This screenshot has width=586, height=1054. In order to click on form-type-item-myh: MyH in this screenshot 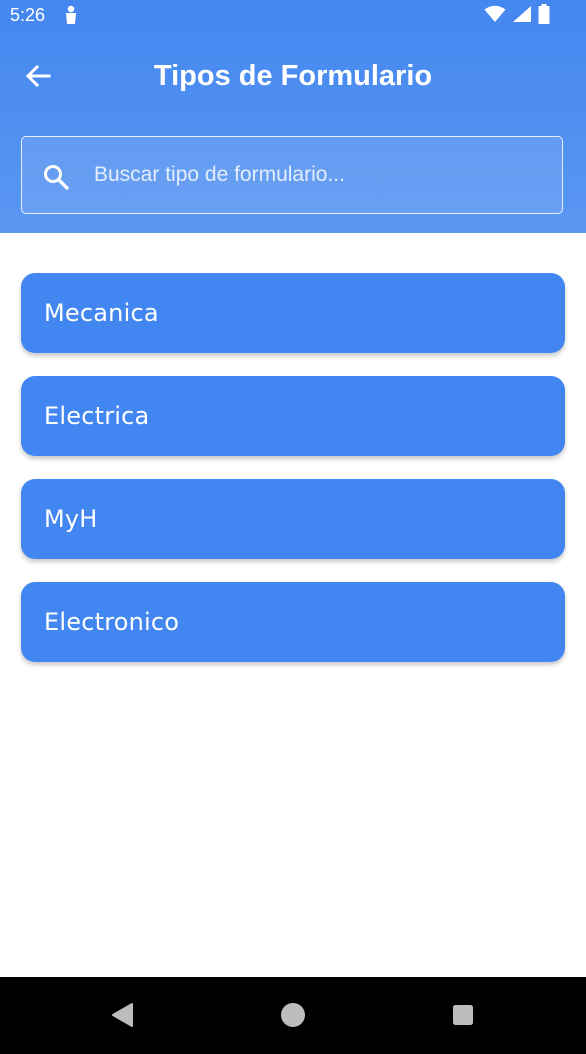, I will do `click(293, 519)`.